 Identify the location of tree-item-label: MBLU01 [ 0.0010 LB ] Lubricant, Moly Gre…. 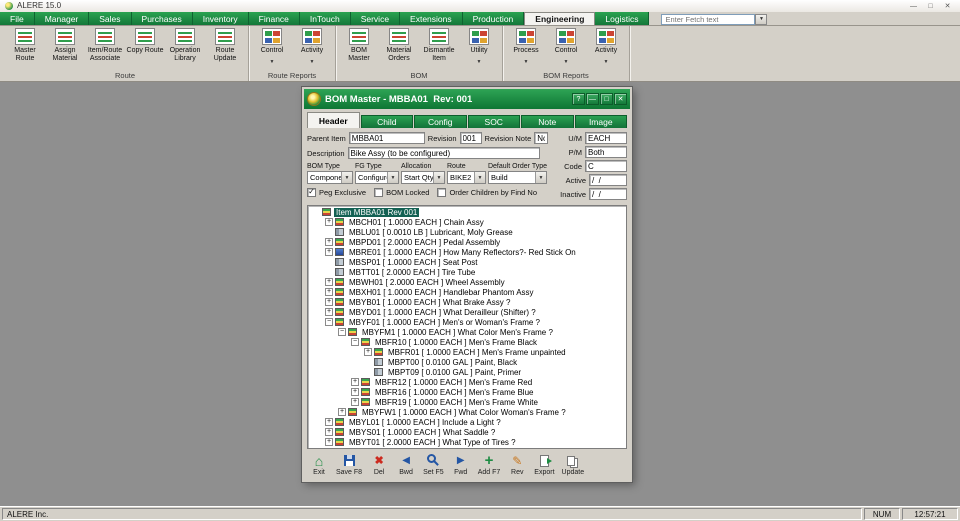
(431, 232).